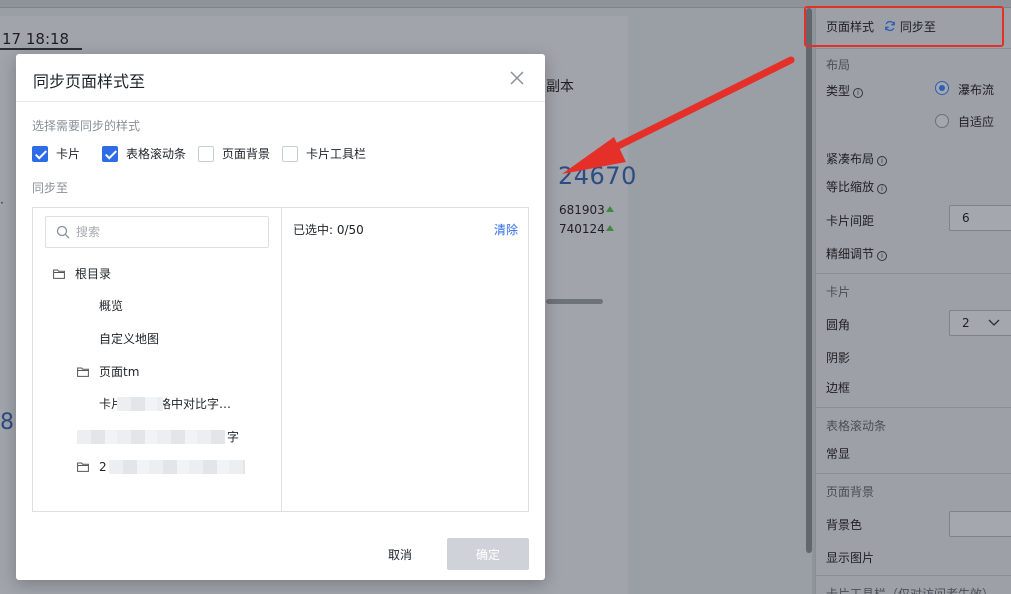 Image resolution: width=1011 pixels, height=594 pixels. What do you see at coordinates (809, 280) in the screenshot?
I see `page-scrollbar` at bounding box center [809, 280].